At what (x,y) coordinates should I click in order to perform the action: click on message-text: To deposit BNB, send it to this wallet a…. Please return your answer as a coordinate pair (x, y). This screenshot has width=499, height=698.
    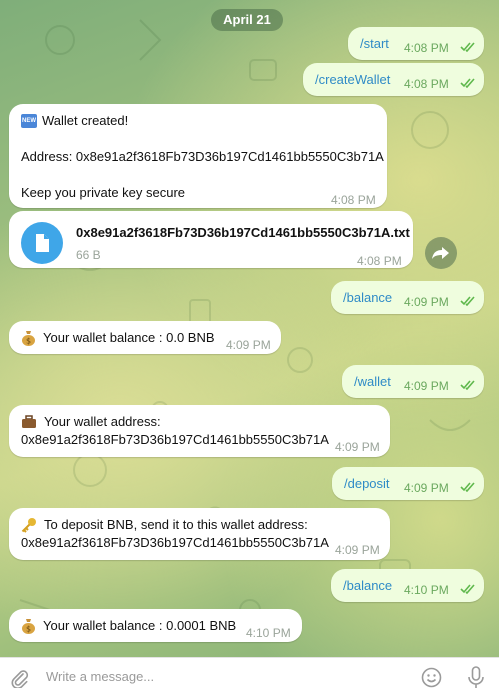
    Looking at the image, I should click on (176, 524).